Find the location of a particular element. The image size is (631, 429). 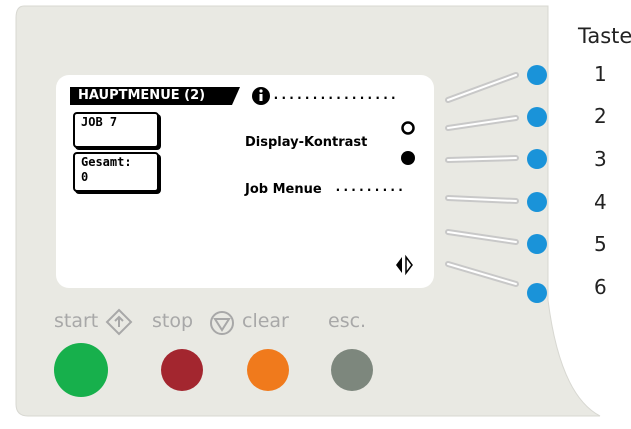

job-box: JOB 7 is located at coordinates (116, 130).